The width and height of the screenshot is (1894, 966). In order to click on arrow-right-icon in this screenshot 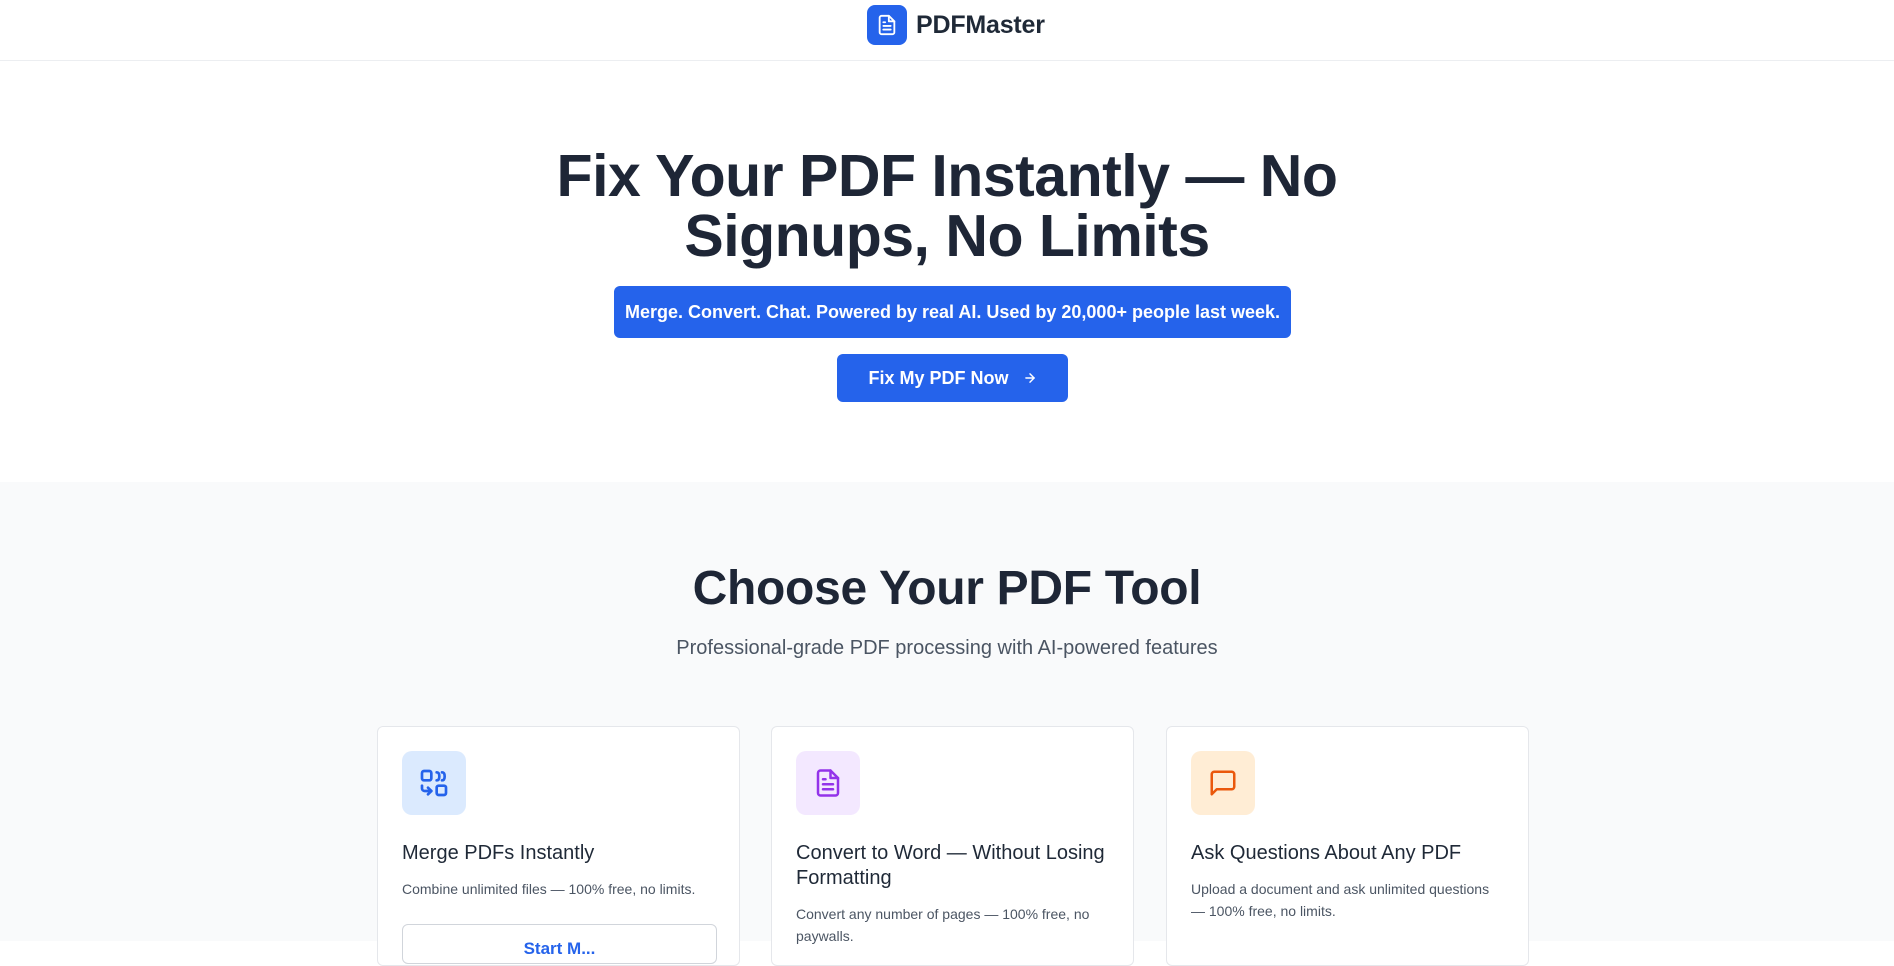, I will do `click(1029, 378)`.